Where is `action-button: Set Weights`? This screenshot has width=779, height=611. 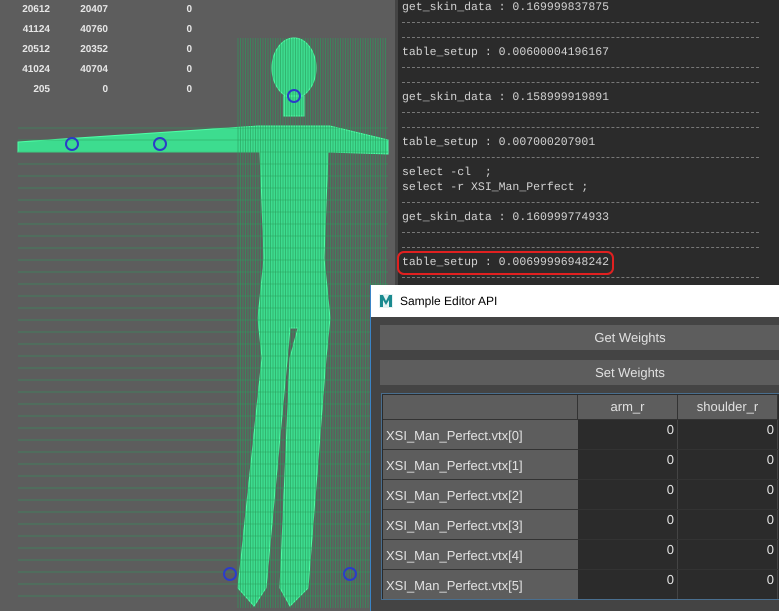 action-button: Set Weights is located at coordinates (579, 372).